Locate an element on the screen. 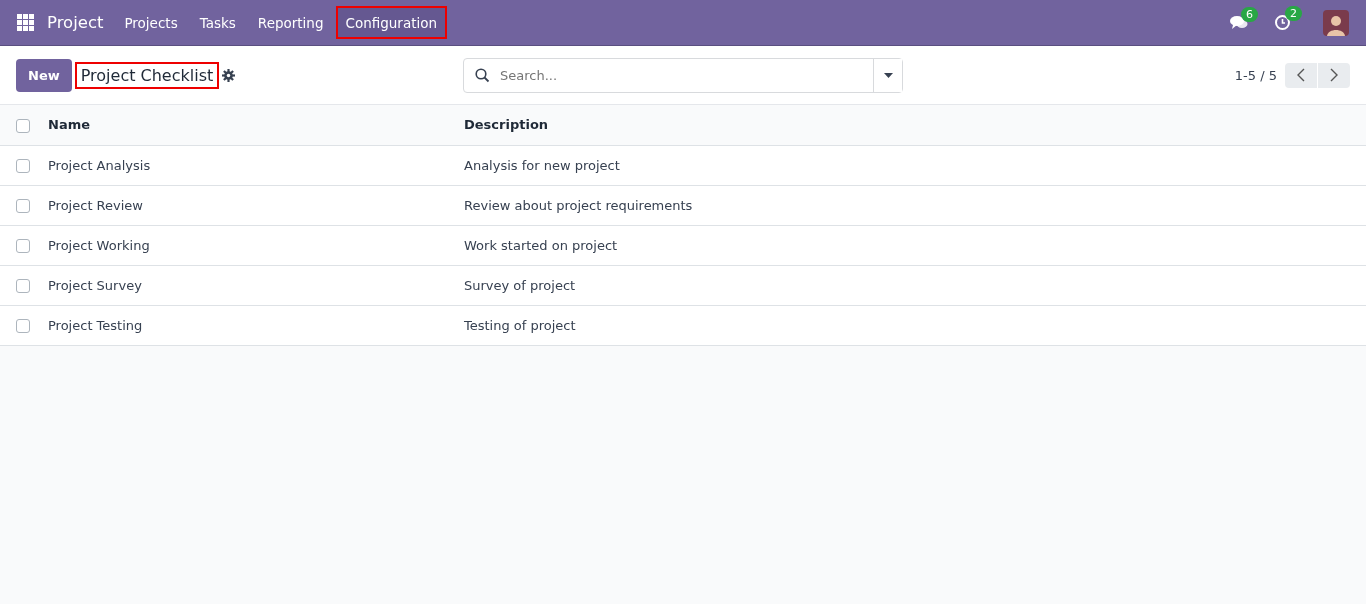 The height and width of the screenshot is (604, 1366). activity-count-badge: 2 is located at coordinates (1293, 13).